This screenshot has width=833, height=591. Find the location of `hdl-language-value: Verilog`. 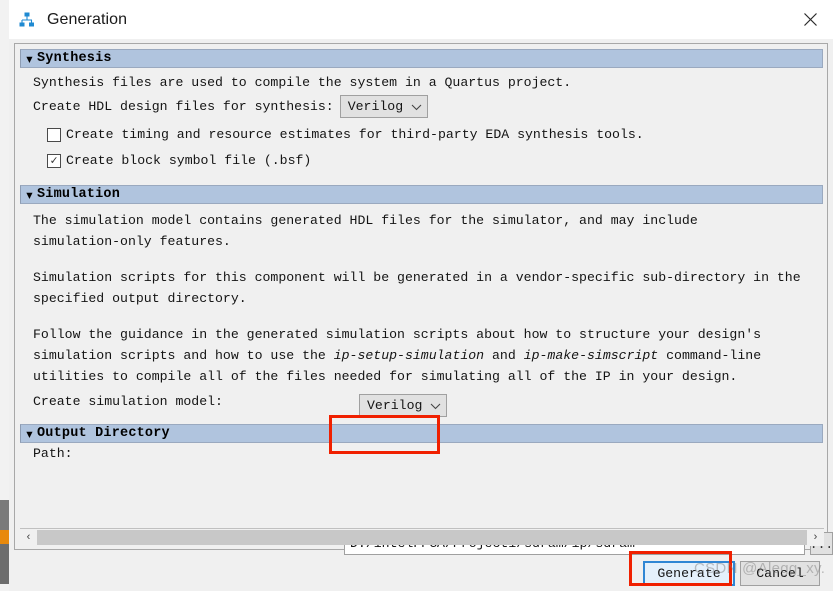

hdl-language-value: Verilog is located at coordinates (375, 106).